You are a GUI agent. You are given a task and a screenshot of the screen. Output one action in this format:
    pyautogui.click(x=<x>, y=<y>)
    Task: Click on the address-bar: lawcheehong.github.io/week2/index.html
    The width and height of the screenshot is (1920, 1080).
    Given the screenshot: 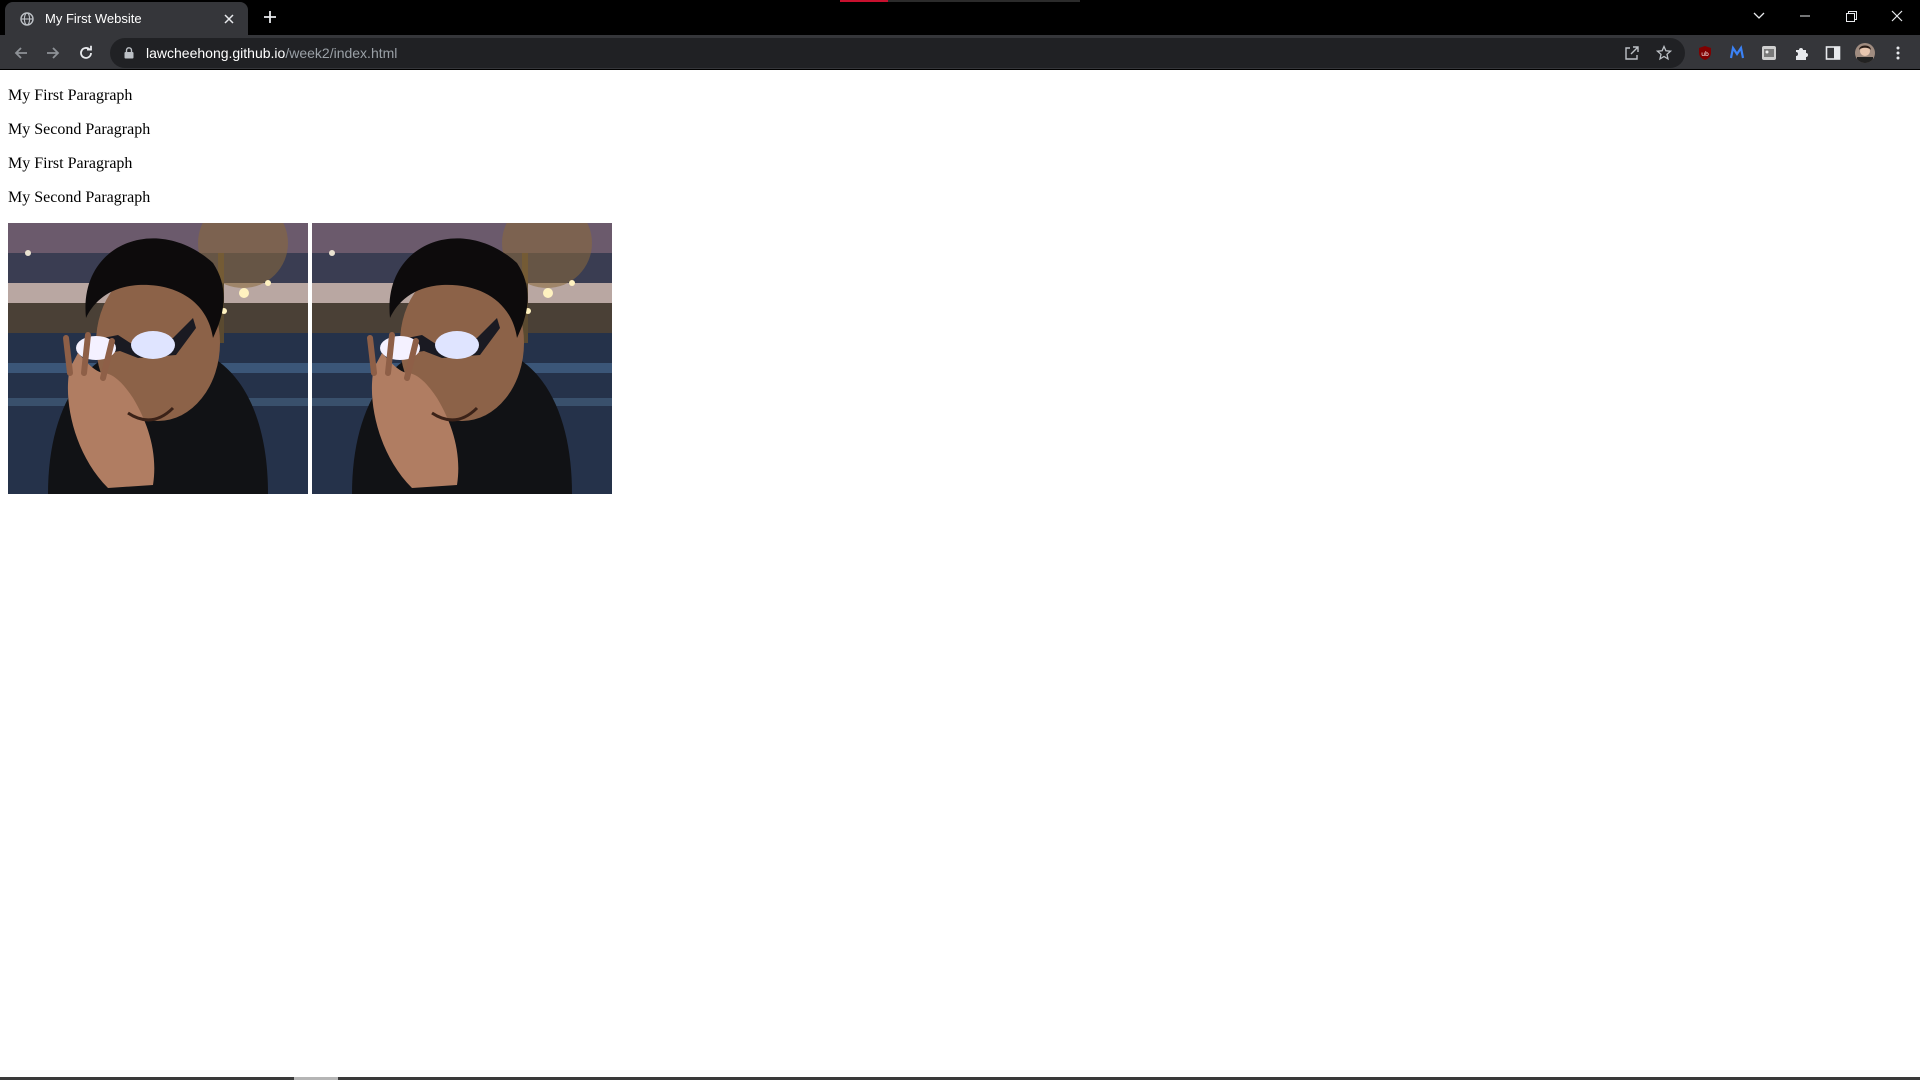 What is the action you would take?
    pyautogui.click(x=897, y=53)
    